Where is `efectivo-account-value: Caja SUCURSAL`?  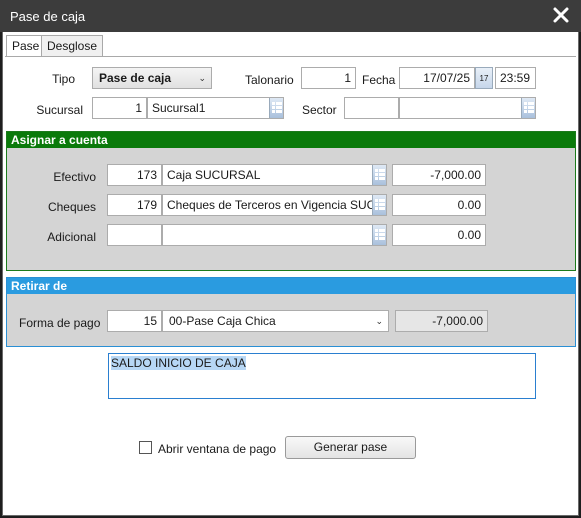 efectivo-account-value: Caja SUCURSAL is located at coordinates (214, 175).